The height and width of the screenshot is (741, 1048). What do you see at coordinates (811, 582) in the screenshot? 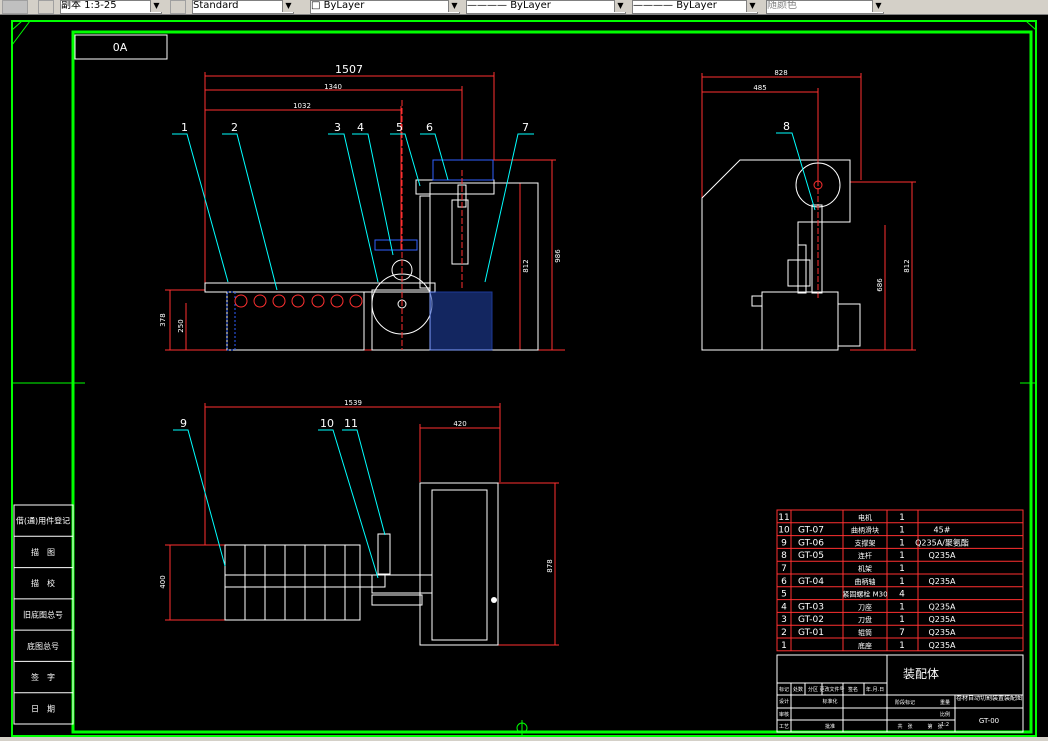
I see `bom-code: GT-04` at bounding box center [811, 582].